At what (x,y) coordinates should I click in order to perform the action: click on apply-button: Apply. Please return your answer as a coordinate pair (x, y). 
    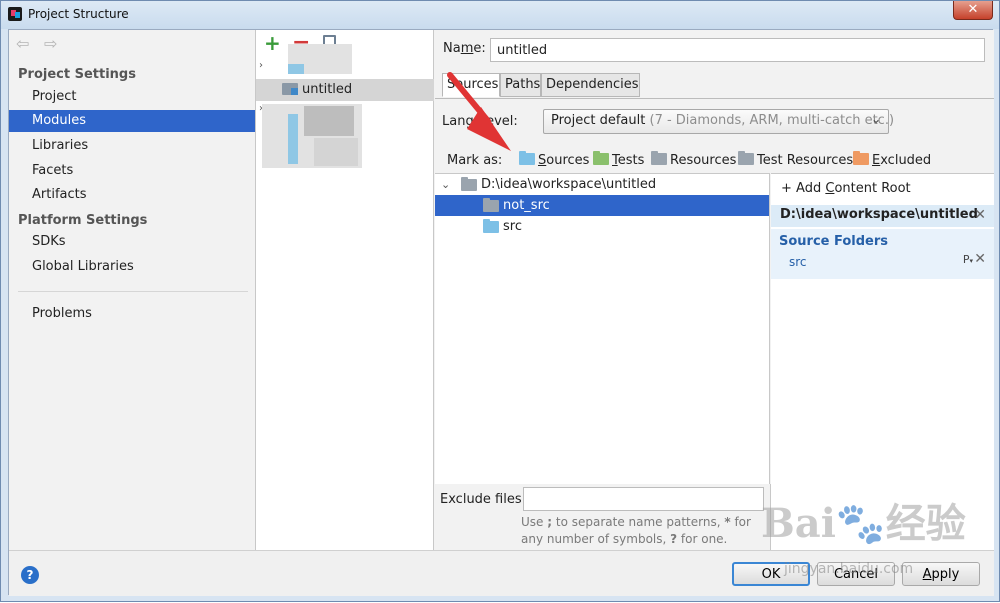
    Looking at the image, I should click on (941, 574).